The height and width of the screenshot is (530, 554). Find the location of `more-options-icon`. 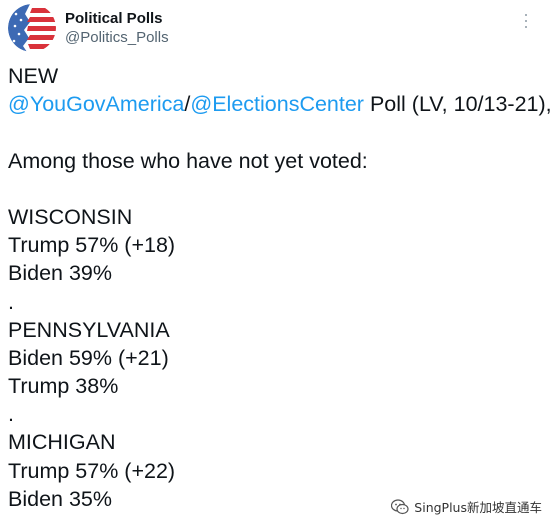

more-options-icon is located at coordinates (526, 21).